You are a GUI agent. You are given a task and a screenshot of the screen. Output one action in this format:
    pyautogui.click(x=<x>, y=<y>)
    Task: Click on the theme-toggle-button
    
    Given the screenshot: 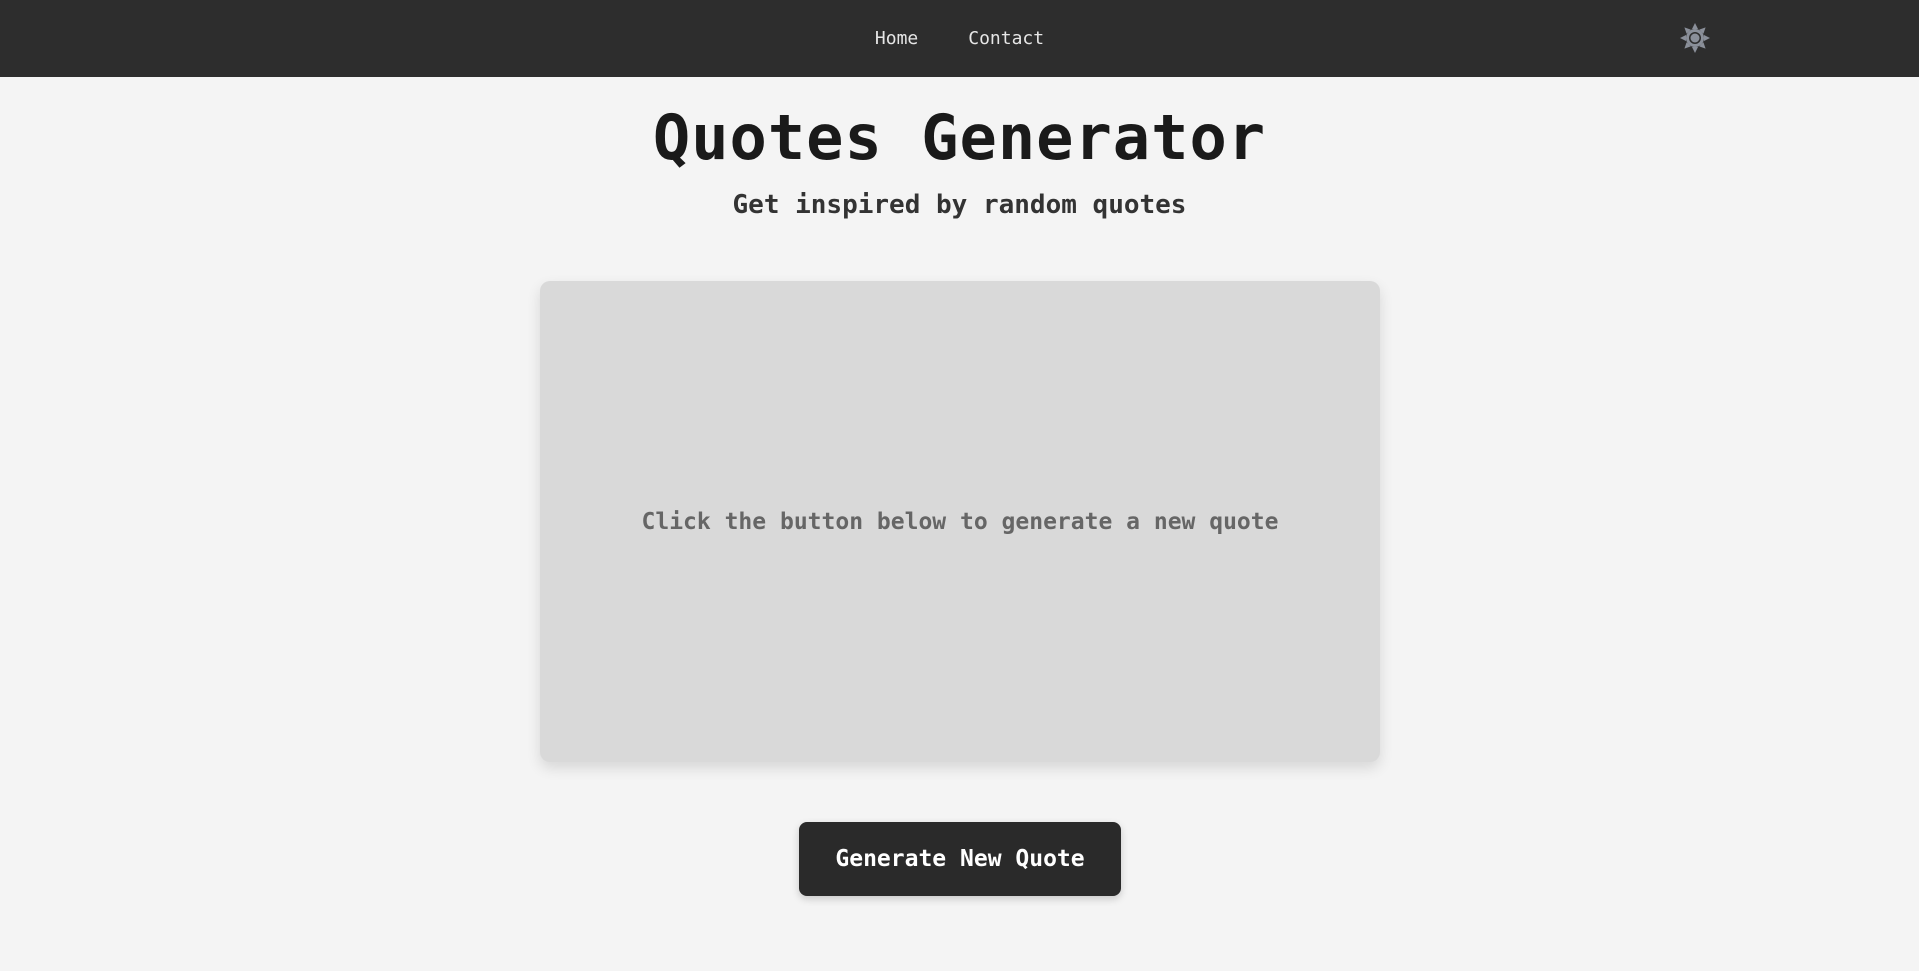 What is the action you would take?
    pyautogui.click(x=1695, y=38)
    